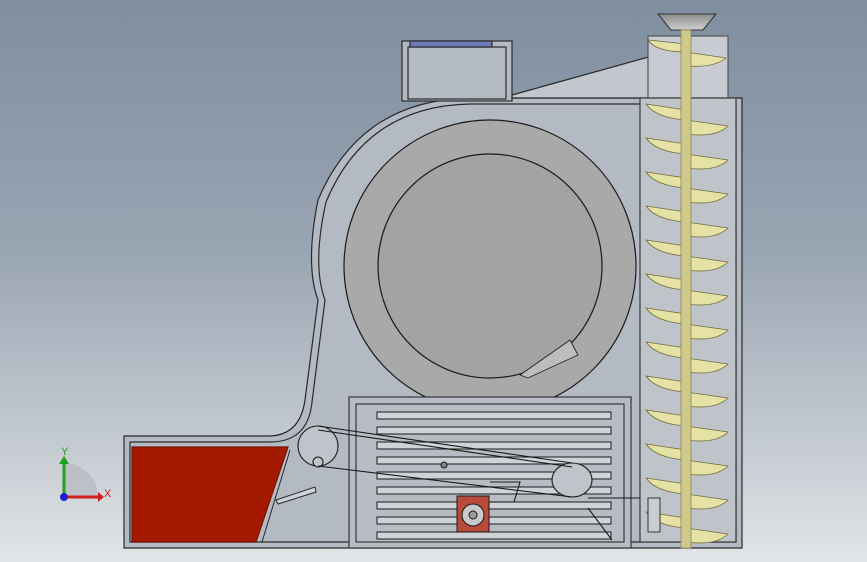  What do you see at coordinates (457, 71) in the screenshot?
I see `top-chute` at bounding box center [457, 71].